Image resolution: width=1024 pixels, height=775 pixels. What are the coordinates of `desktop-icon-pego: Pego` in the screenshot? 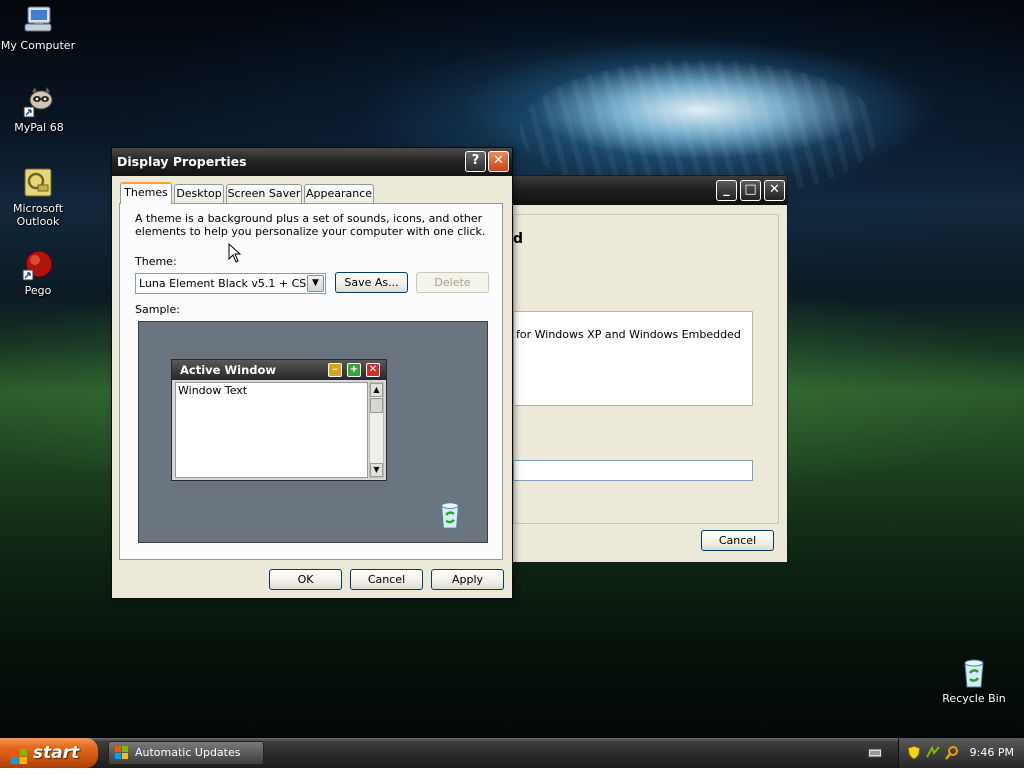 It's located at (39, 273).